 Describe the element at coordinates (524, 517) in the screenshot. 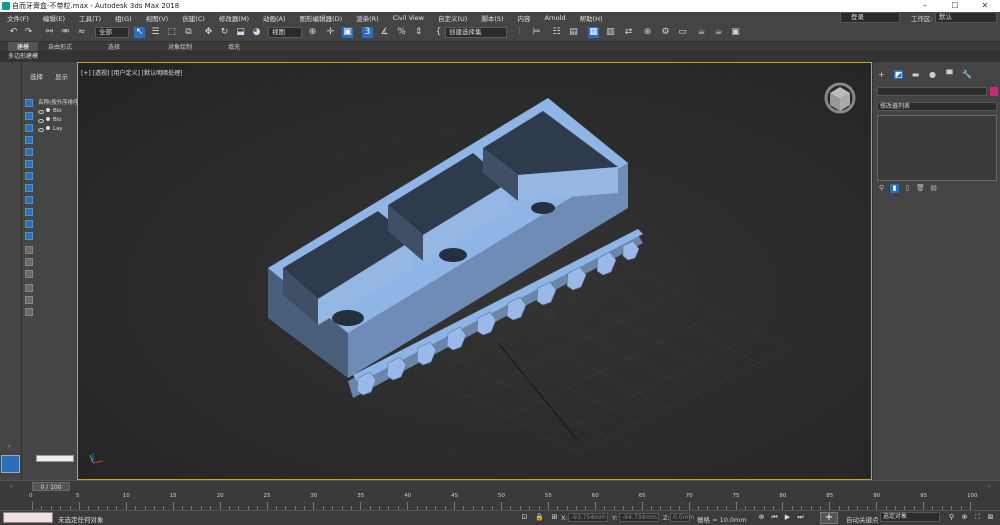

I see `isolate-selection-icon: ⊡` at that location.